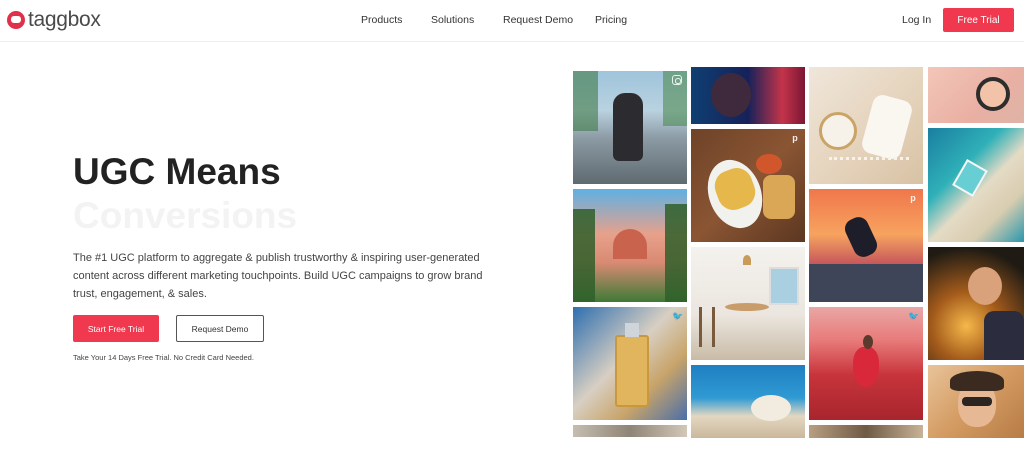  Describe the element at coordinates (748, 185) in the screenshot. I see `fries-food-photo: p` at that location.